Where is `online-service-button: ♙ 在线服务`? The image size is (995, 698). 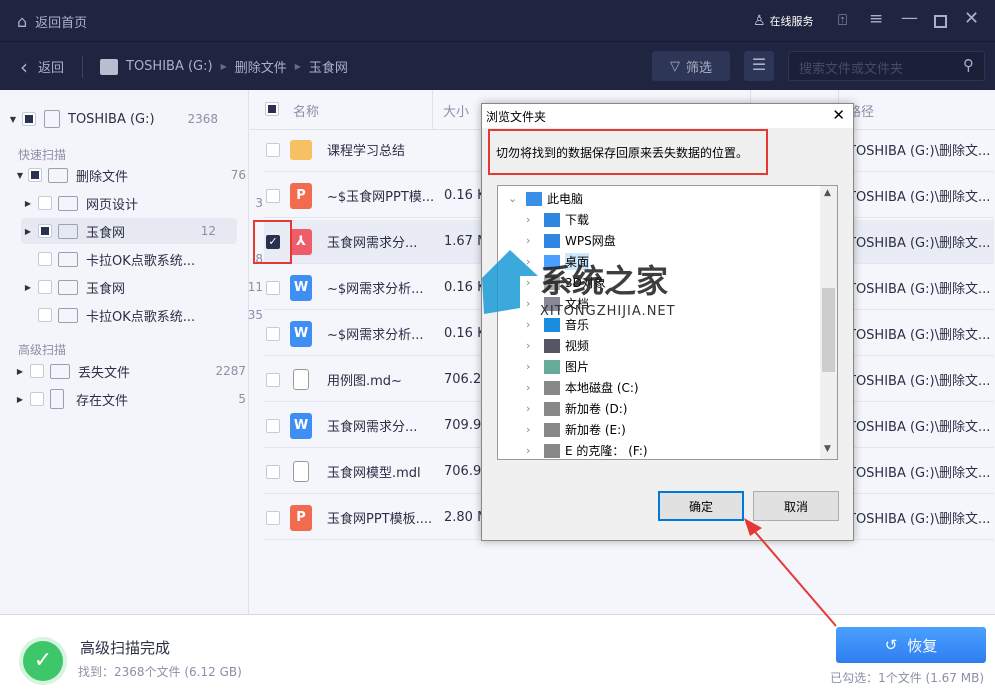 online-service-button: ♙ 在线服务 is located at coordinates (783, 21).